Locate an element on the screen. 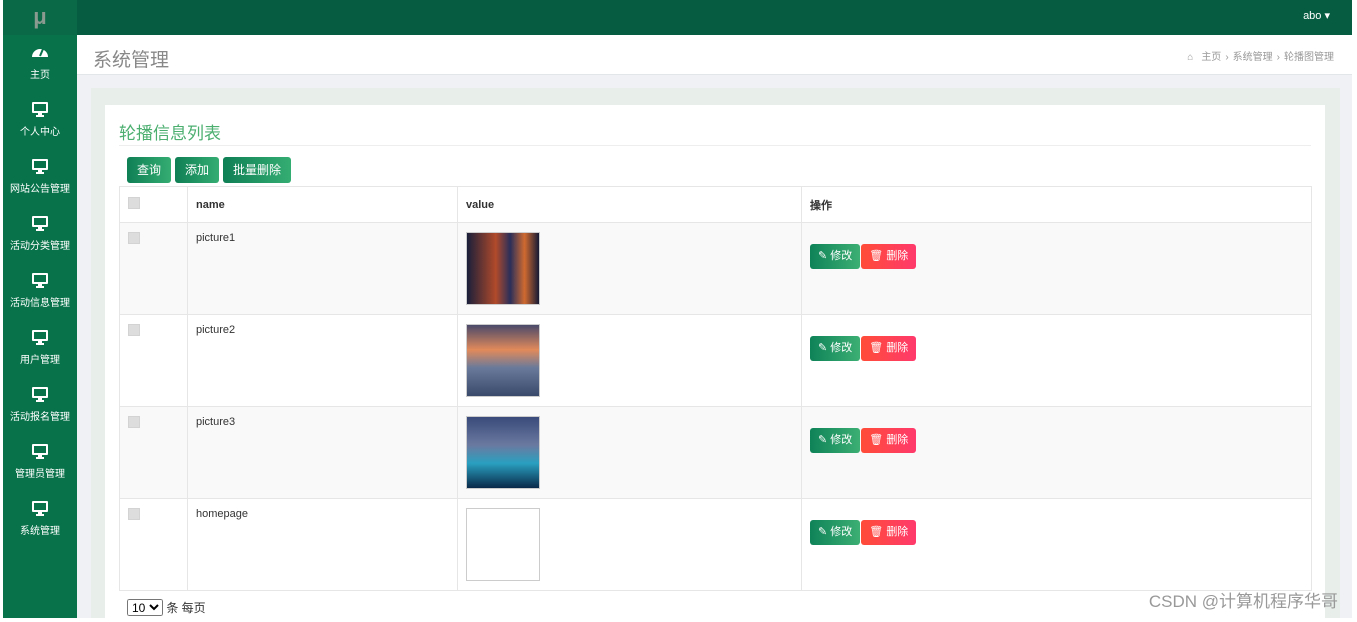 This screenshot has width=1357, height=622. sidebar-item-label: 个人中心 is located at coordinates (40, 132).